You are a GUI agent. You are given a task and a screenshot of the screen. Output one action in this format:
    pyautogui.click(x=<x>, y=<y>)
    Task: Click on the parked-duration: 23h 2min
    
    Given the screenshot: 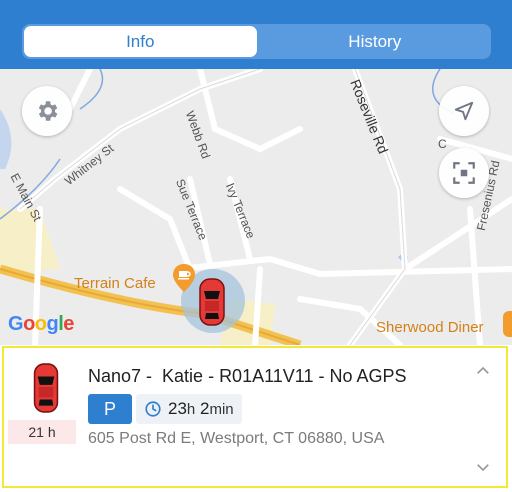 What is the action you would take?
    pyautogui.click(x=189, y=409)
    